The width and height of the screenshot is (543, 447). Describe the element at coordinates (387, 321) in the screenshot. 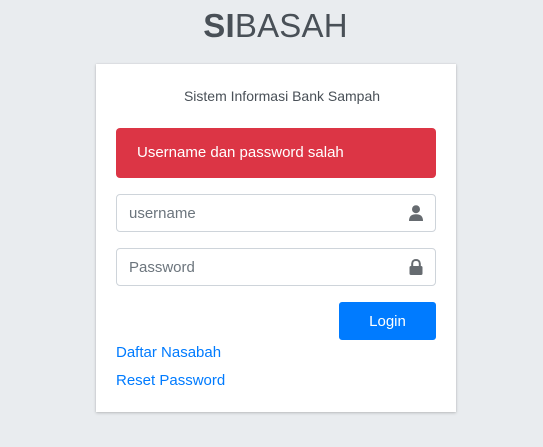

I see `login-button: Login` at that location.